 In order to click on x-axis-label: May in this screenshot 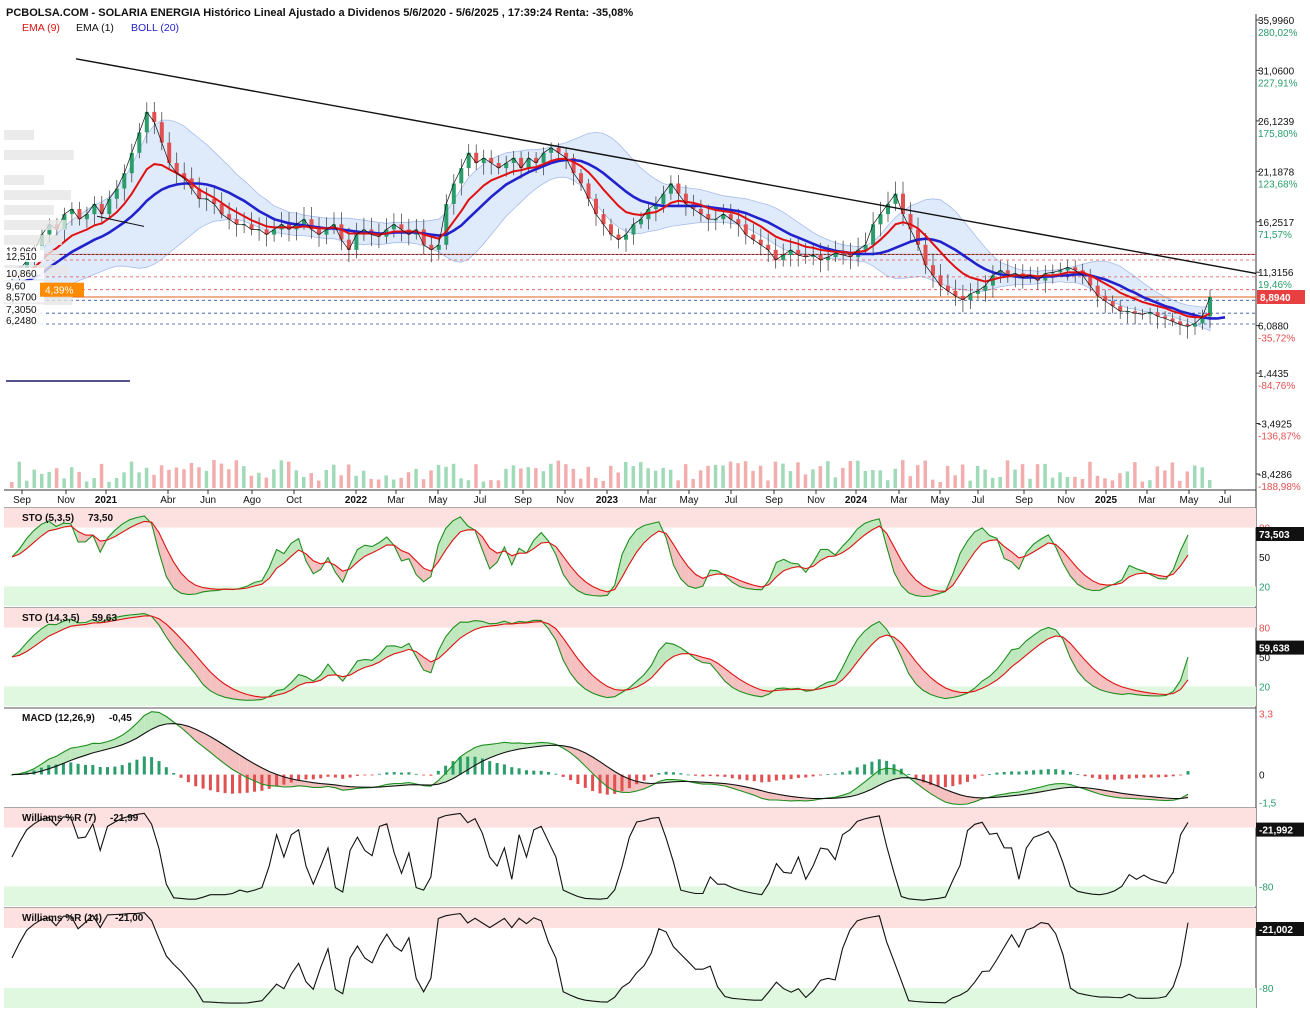, I will do `click(1189, 500)`.